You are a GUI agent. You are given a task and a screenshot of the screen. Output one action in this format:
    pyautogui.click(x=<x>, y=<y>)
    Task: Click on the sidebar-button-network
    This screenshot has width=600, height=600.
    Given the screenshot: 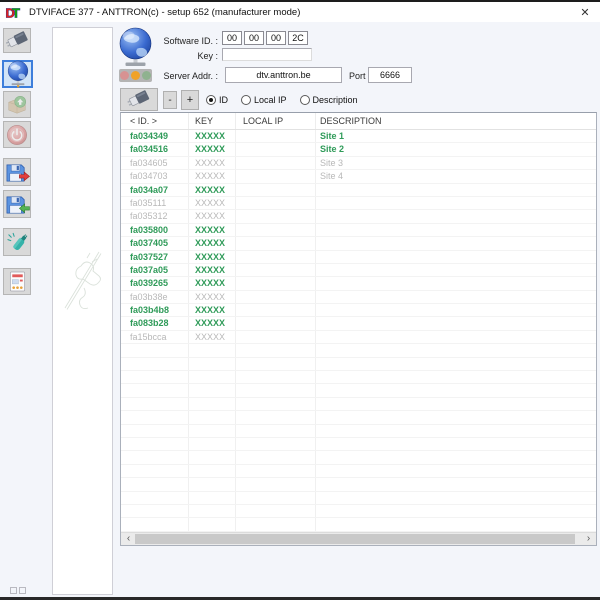 What is the action you would take?
    pyautogui.click(x=17, y=74)
    